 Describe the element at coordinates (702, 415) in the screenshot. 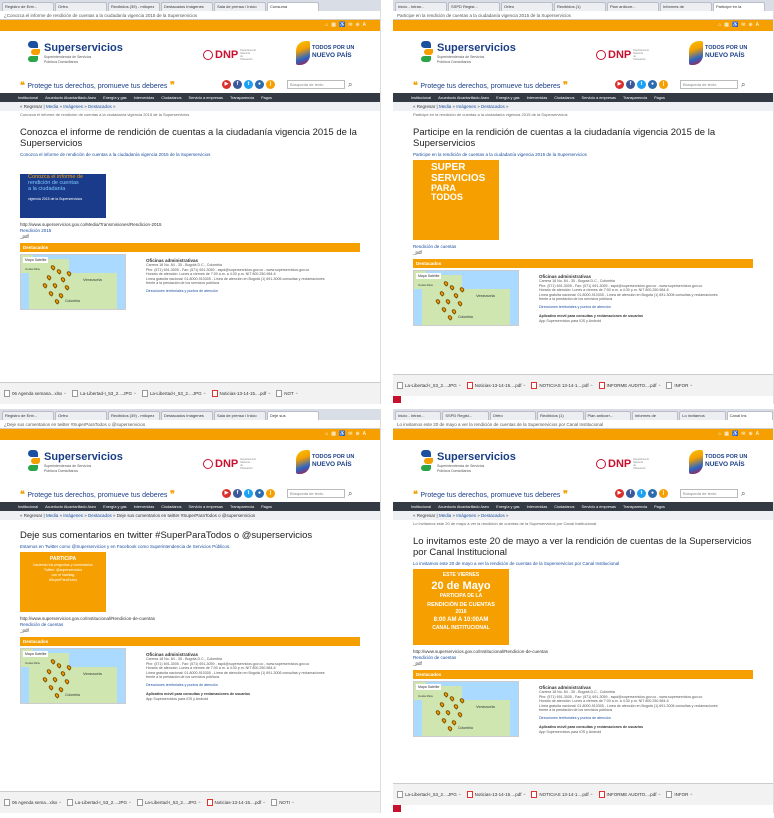

I see `browser-tab: Lo invitamos` at that location.